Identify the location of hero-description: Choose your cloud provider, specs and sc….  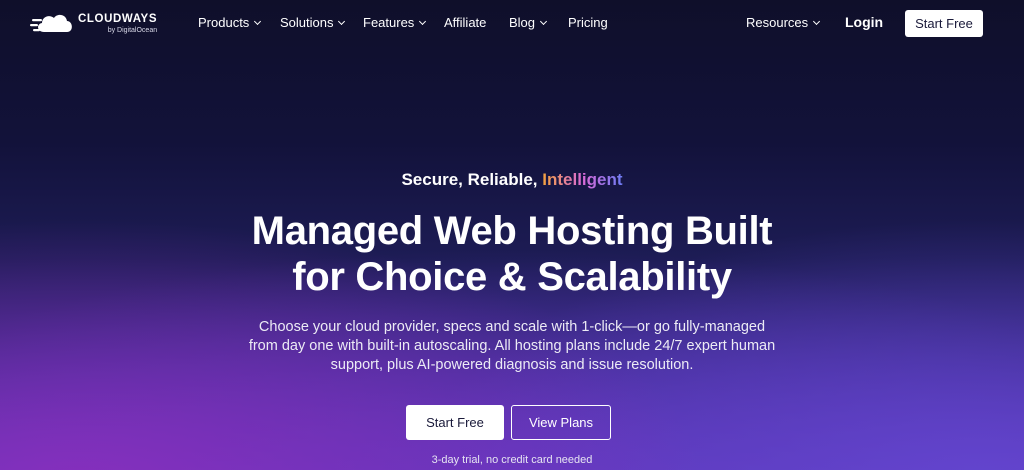
(512, 346).